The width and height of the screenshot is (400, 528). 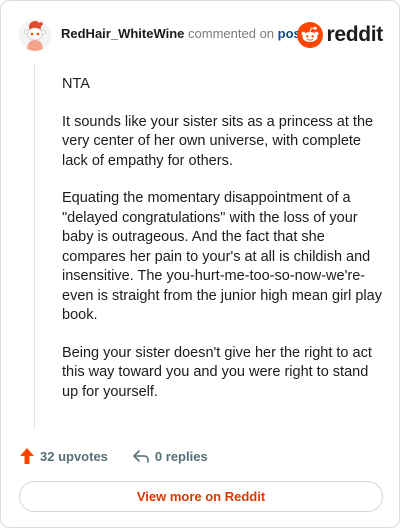 What do you see at coordinates (310, 35) in the screenshot?
I see `reddit-snoo-icon` at bounding box center [310, 35].